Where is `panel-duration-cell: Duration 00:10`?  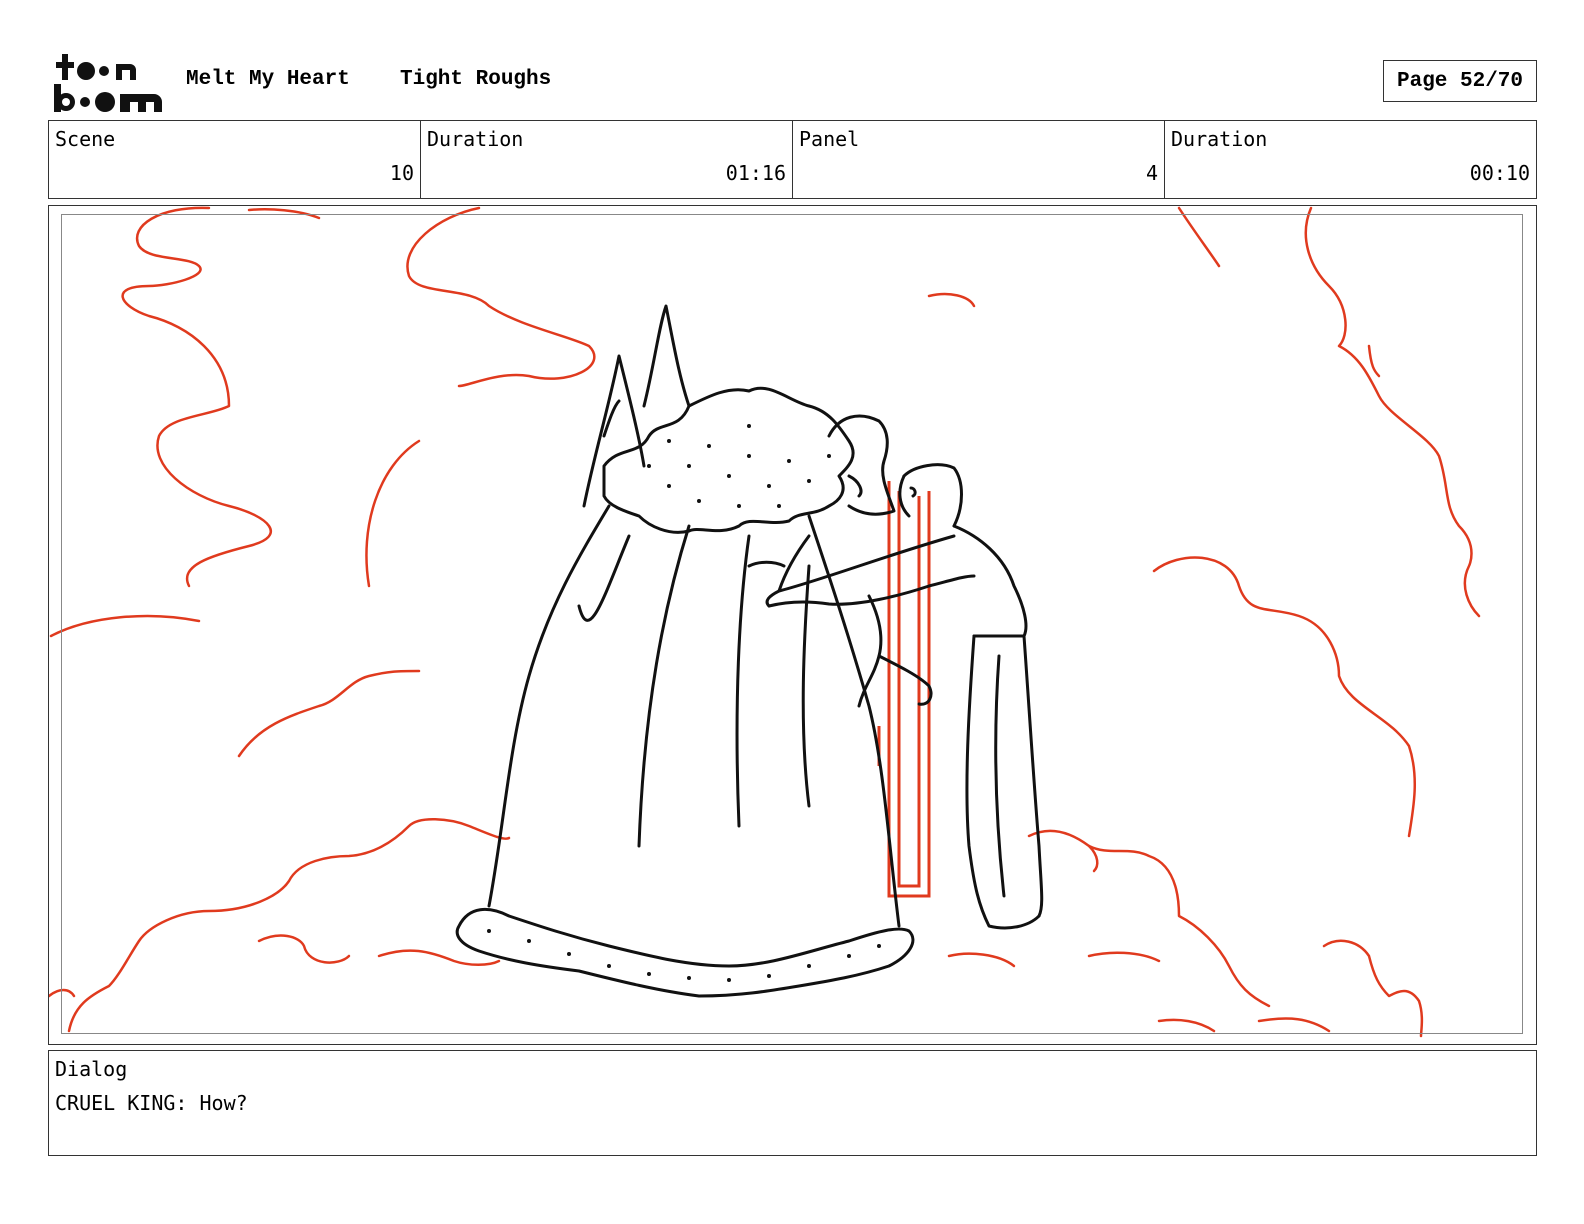 panel-duration-cell: Duration 00:10 is located at coordinates (1350, 159).